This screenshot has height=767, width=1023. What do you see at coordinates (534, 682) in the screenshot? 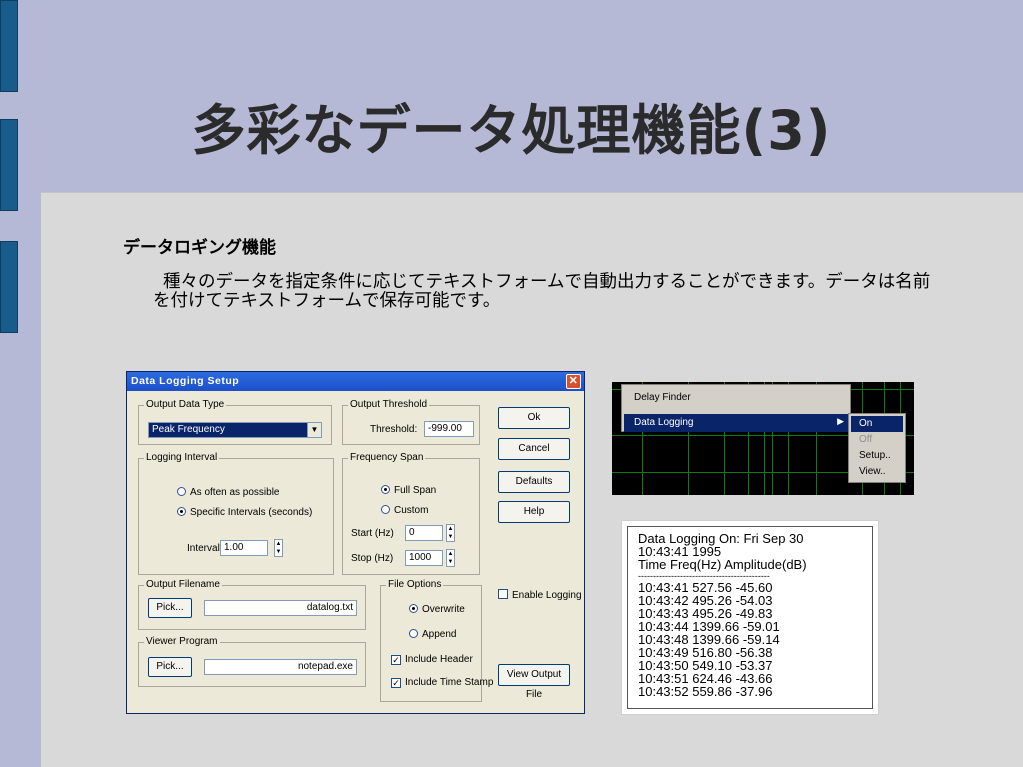
I see `view-output-file-button: View Output File` at bounding box center [534, 682].